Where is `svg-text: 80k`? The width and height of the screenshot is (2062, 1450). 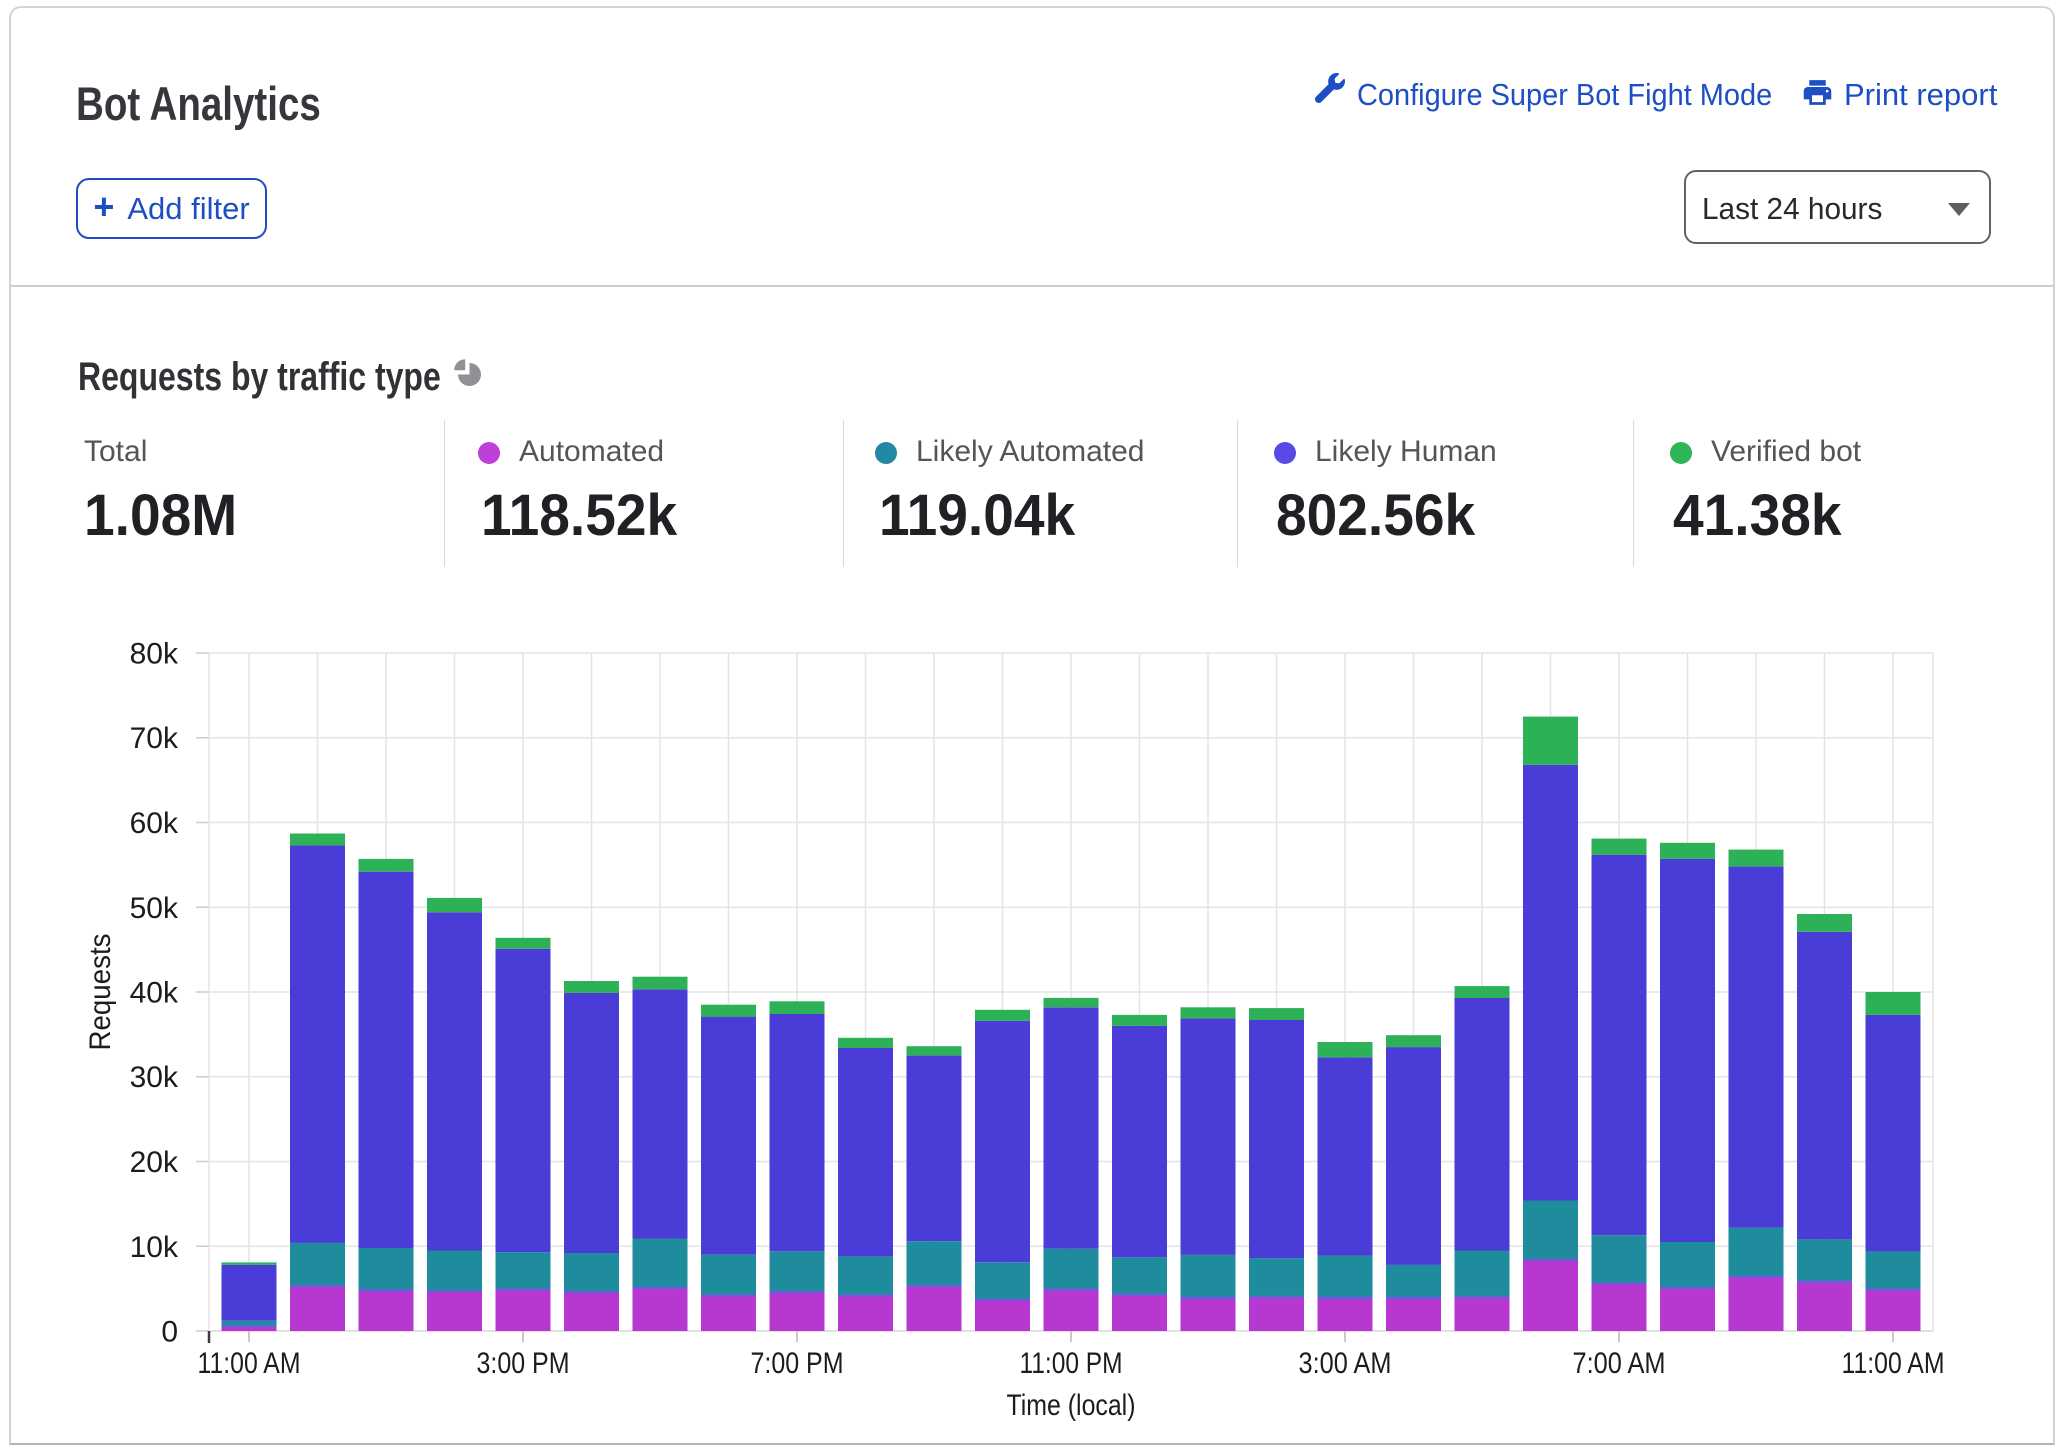
svg-text: 80k is located at coordinates (154, 654).